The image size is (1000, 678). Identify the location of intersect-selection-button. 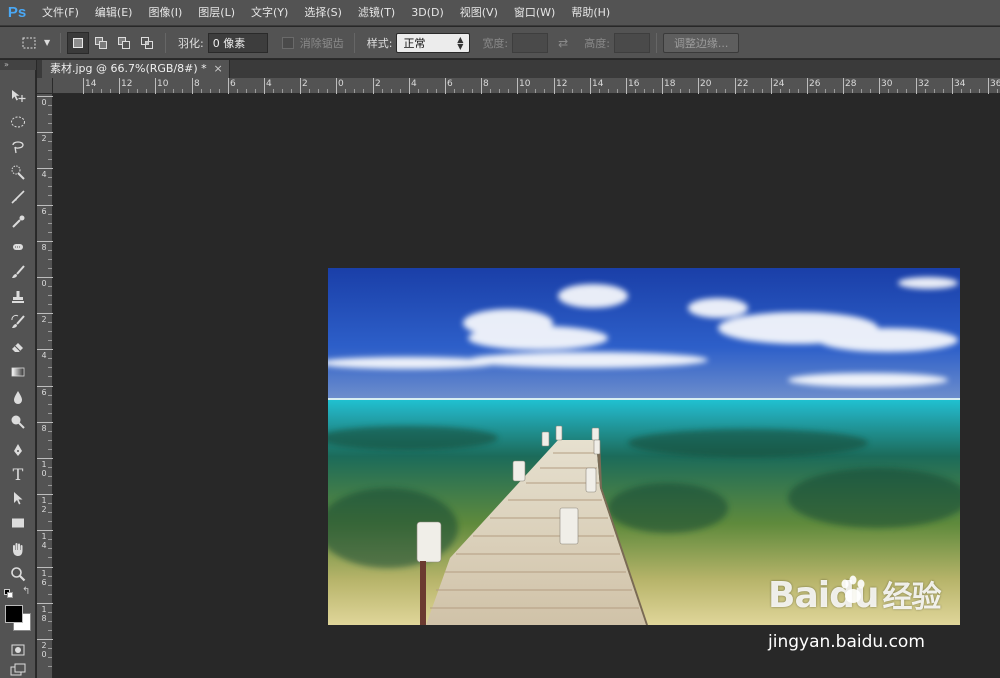
(147, 43).